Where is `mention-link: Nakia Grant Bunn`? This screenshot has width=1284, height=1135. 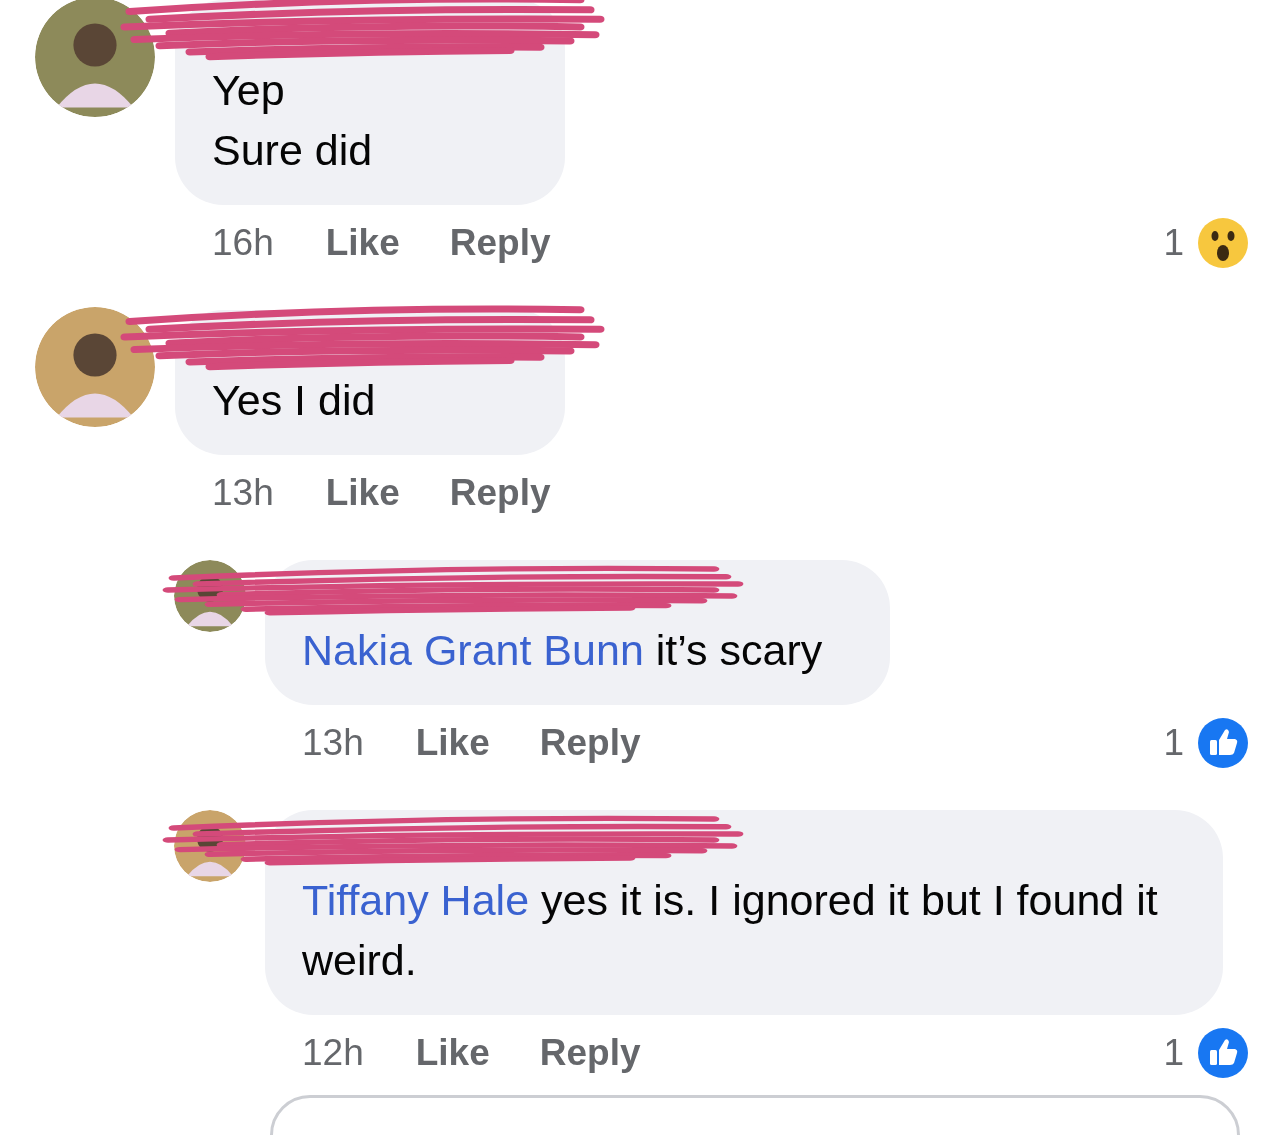 mention-link: Nakia Grant Bunn is located at coordinates (473, 650).